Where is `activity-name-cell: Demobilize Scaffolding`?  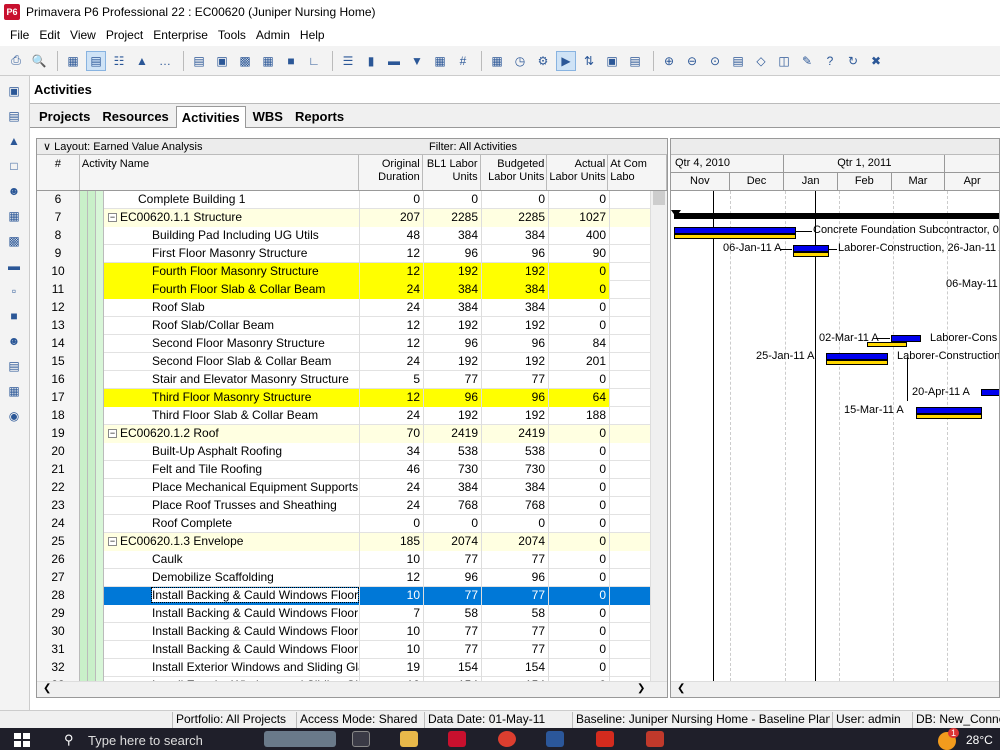 activity-name-cell: Demobilize Scaffolding is located at coordinates (232, 578).